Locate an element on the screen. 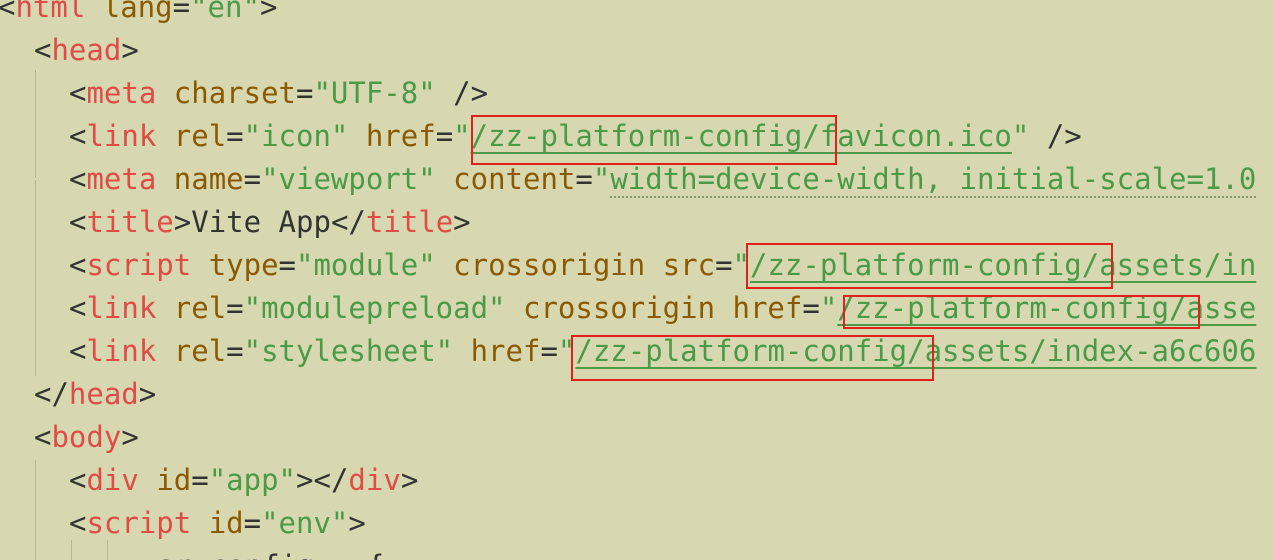 The width and height of the screenshot is (1273, 560). code-line-div-app: <div id="app"></div> is located at coordinates (243, 480).